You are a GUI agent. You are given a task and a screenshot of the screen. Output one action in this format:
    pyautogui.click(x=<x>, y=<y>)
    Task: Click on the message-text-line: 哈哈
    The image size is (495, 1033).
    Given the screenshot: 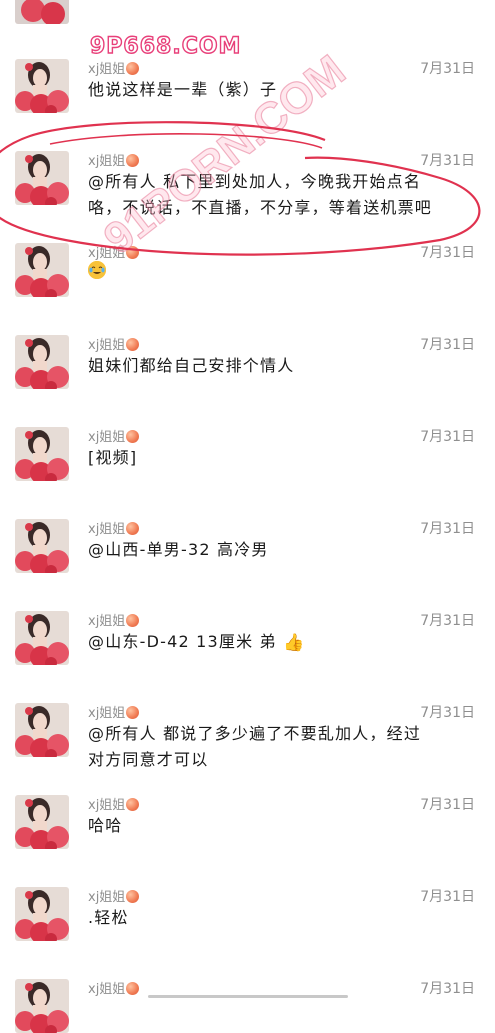 What is the action you would take?
    pyautogui.click(x=284, y=826)
    